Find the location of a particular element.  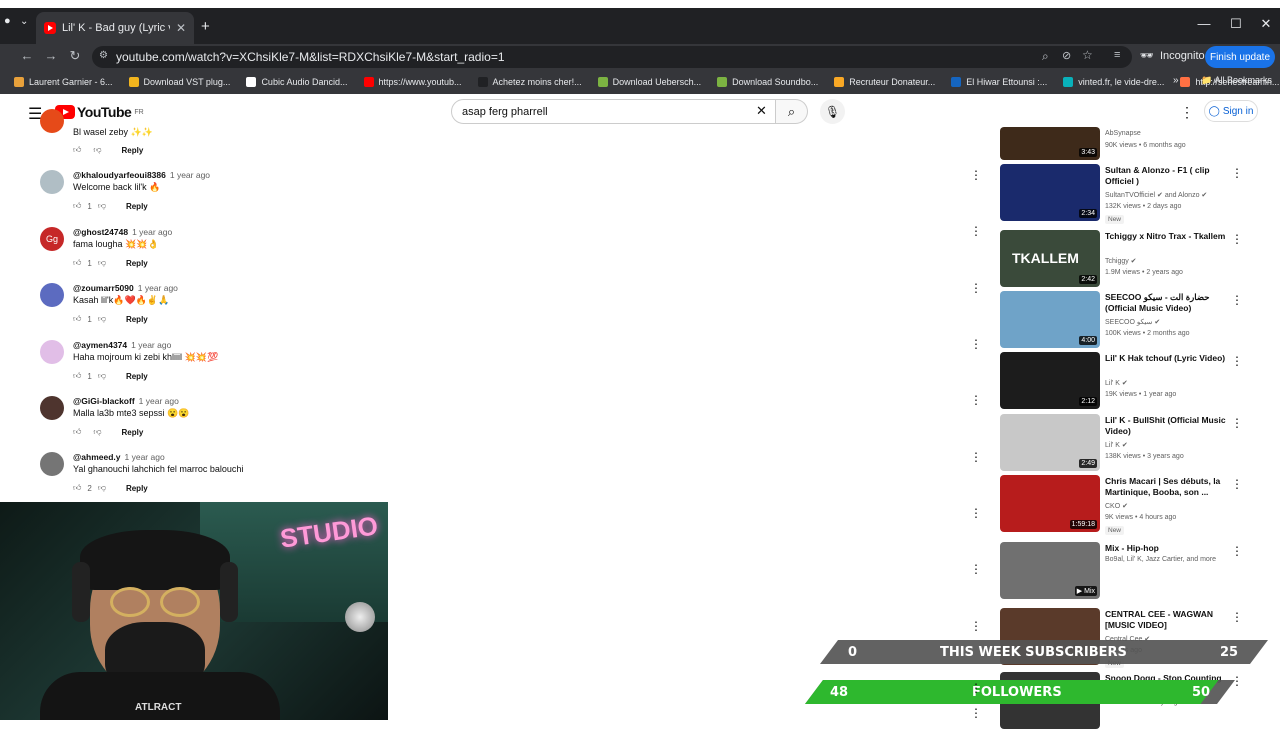

comment-author: @khaloudyarfeoui8386 1 year ago is located at coordinates (141, 175).